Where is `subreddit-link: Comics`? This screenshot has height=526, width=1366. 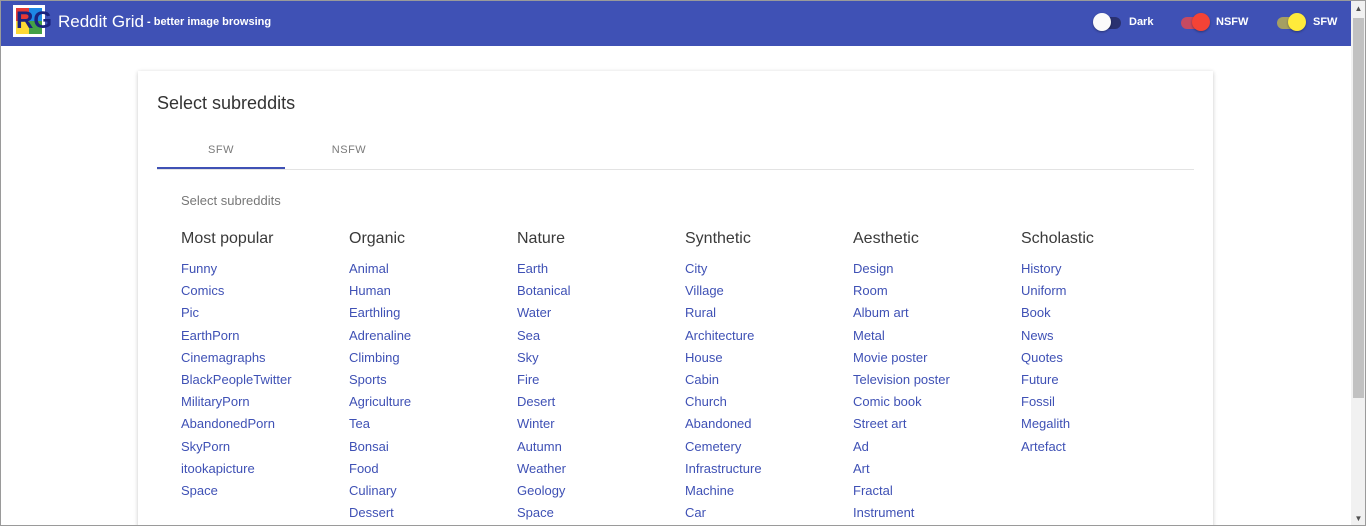 subreddit-link: Comics is located at coordinates (261, 294).